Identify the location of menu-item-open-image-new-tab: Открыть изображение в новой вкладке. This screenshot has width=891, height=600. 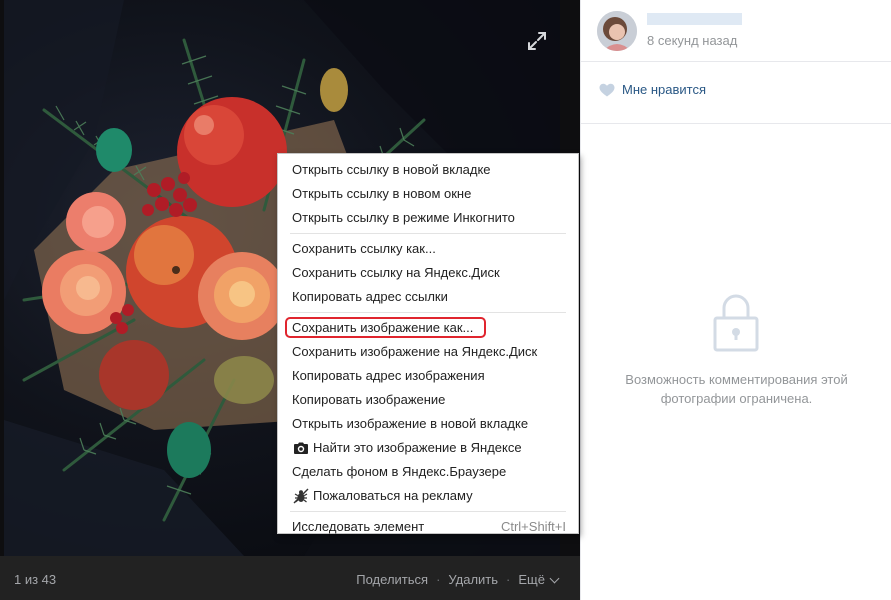
(428, 424).